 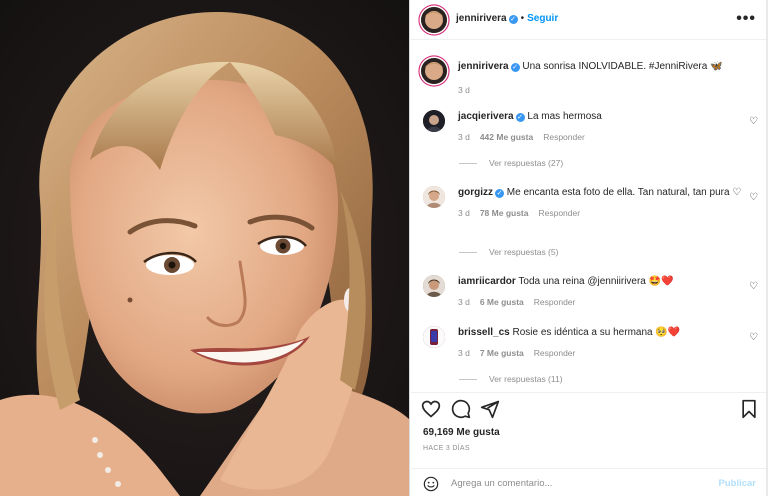 What do you see at coordinates (600, 213) in the screenshot?
I see `comment-meta: 3 d 78 Me gusta Responder` at bounding box center [600, 213].